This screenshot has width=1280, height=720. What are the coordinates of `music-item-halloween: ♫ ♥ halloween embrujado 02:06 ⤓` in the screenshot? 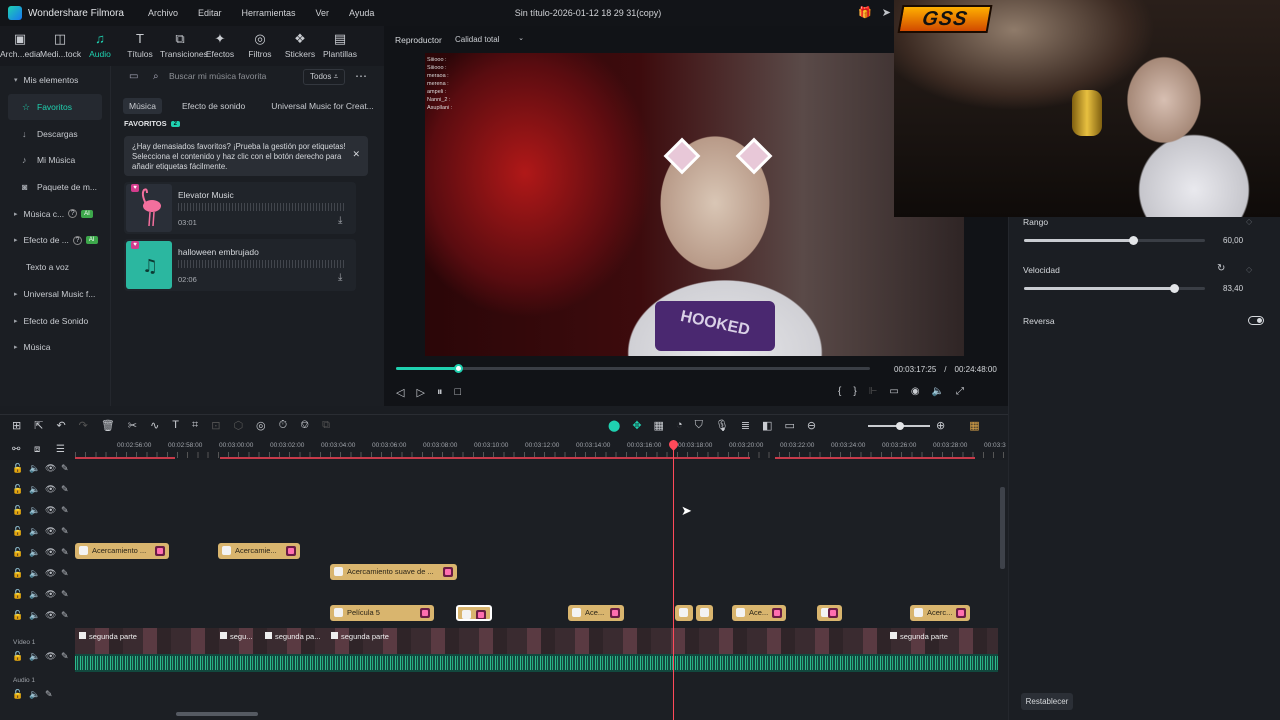 It's located at (240, 265).